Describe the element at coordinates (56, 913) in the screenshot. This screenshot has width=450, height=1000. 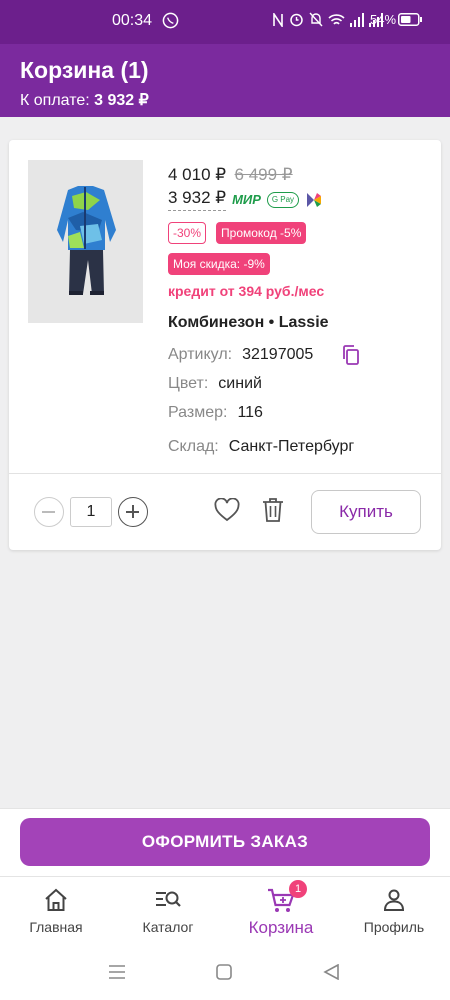
I see `tab-home: Главная` at that location.